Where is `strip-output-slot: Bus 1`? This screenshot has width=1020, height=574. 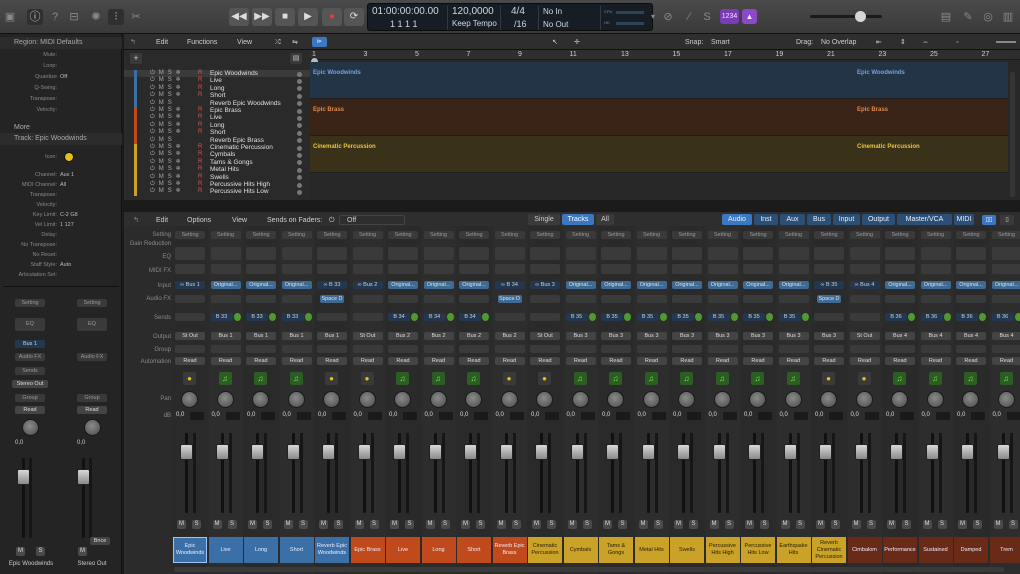 strip-output-slot: Bus 1 is located at coordinates (225, 336).